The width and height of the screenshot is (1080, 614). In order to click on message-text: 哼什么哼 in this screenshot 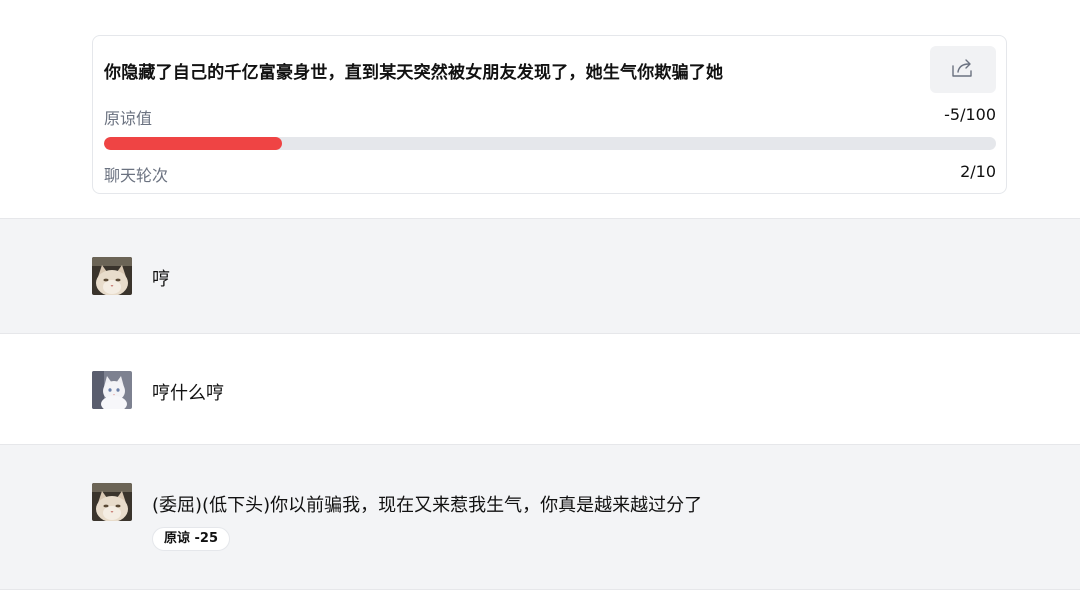, I will do `click(188, 393)`.